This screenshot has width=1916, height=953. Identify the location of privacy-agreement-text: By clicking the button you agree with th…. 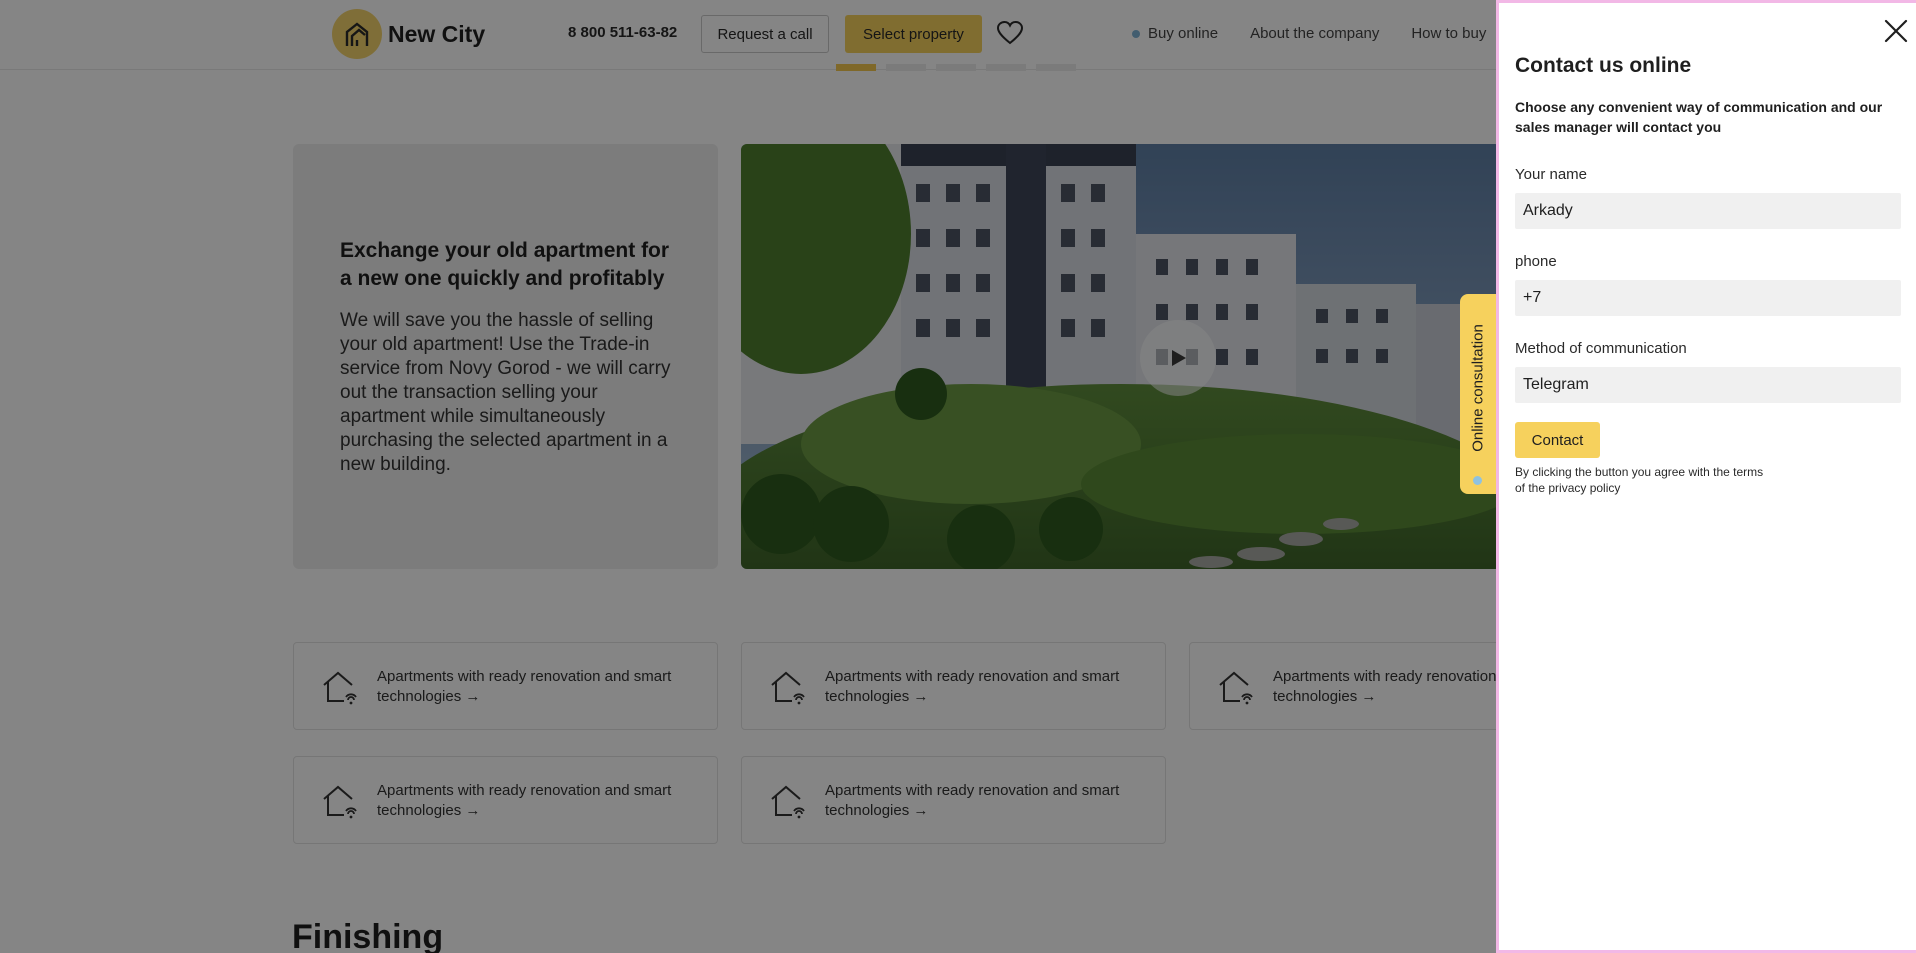
(1640, 480).